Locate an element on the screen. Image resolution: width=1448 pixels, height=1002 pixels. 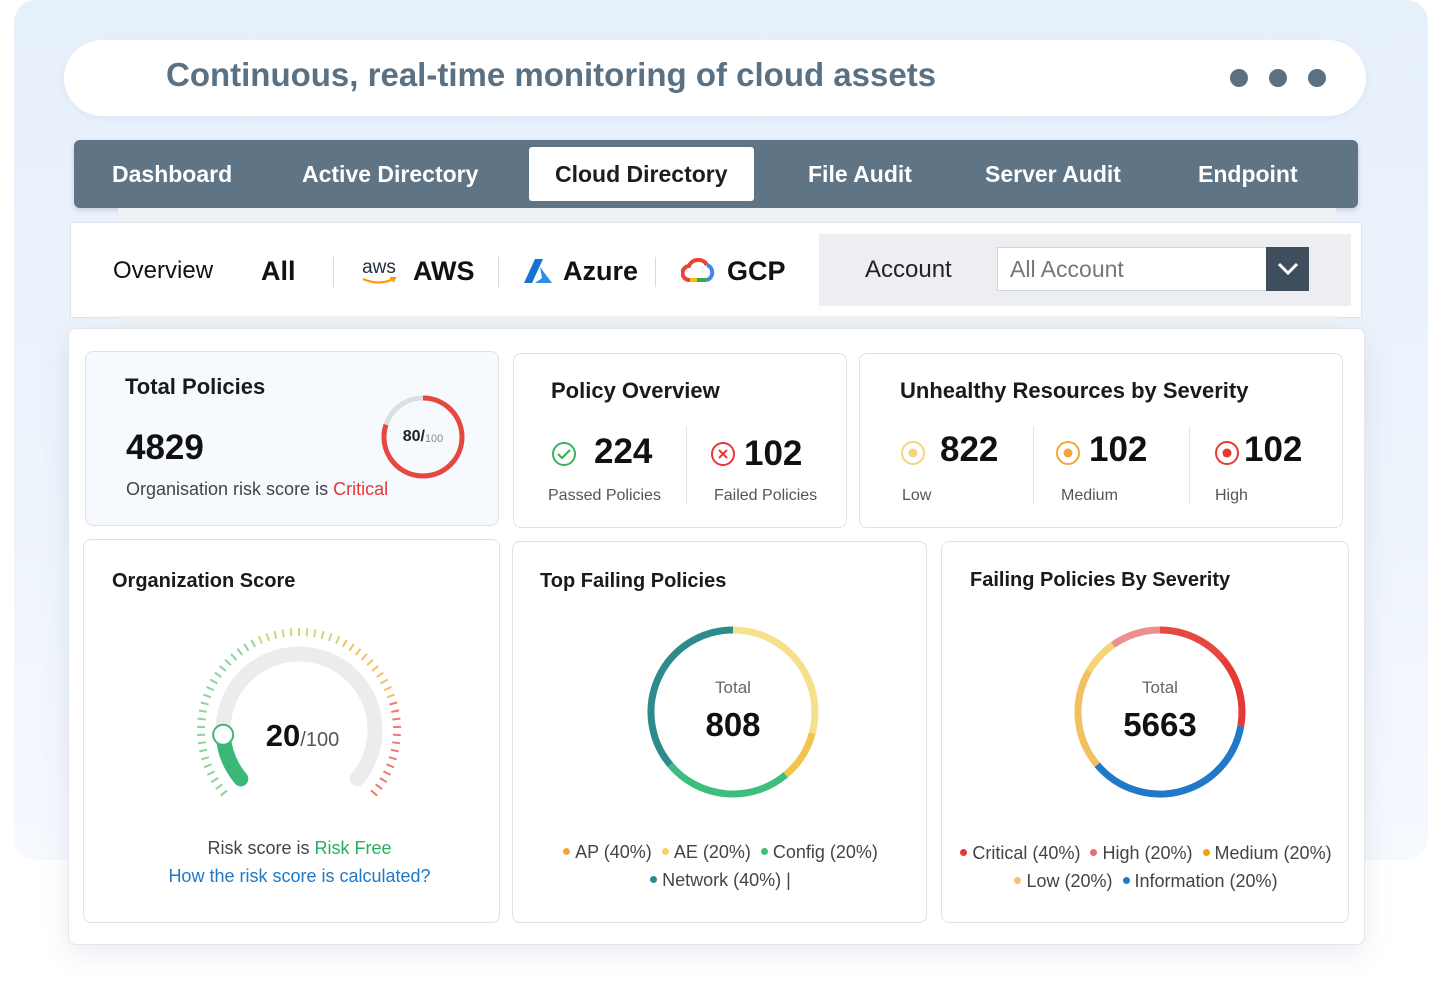
risk-status: Critical is located at coordinates (361, 489).